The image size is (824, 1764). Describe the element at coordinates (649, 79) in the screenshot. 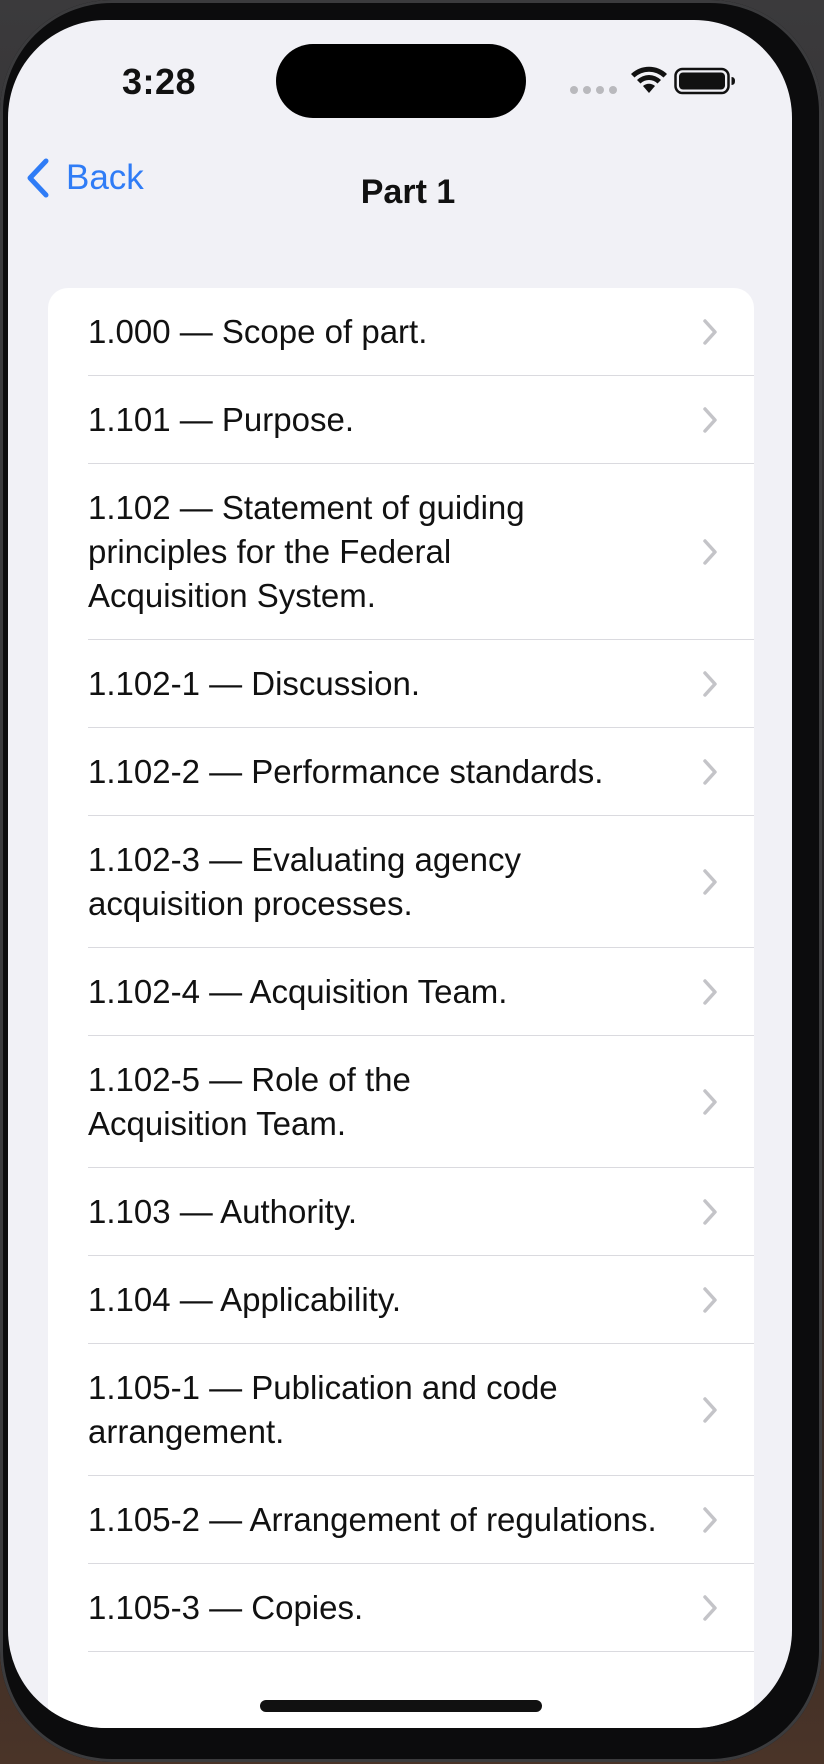

I see `wifi-icon` at that location.